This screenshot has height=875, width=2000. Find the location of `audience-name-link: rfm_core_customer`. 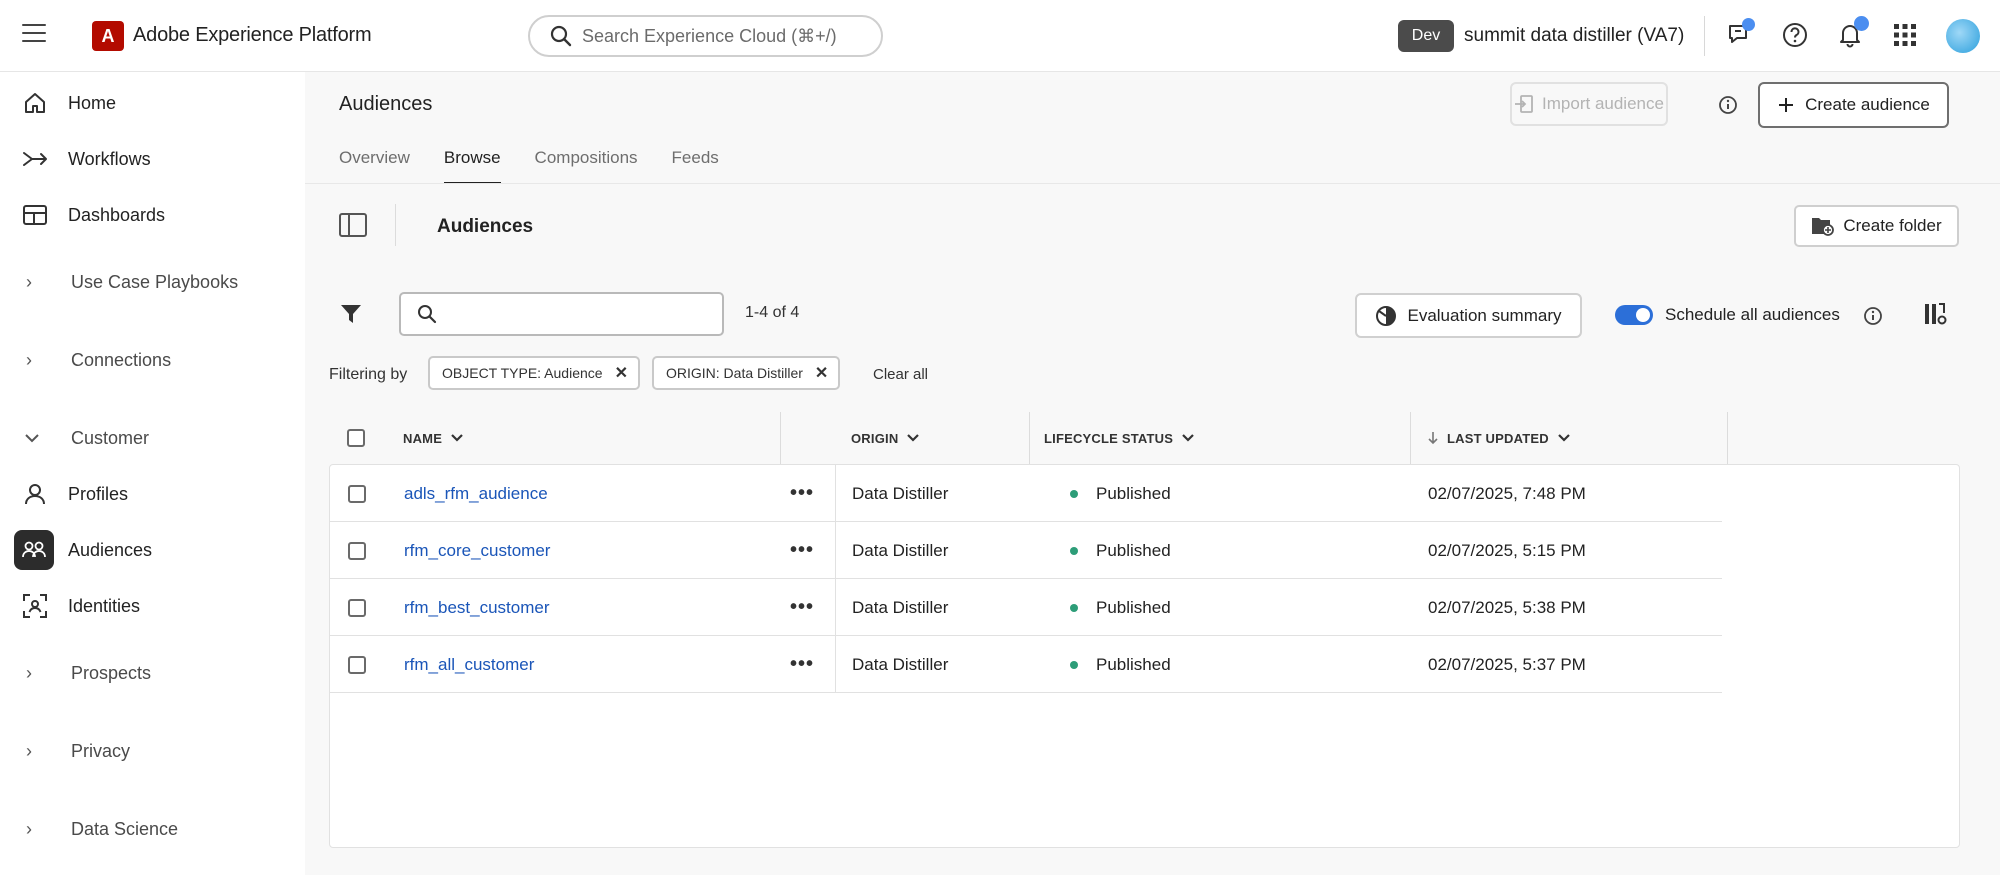

audience-name-link: rfm_core_customer is located at coordinates (477, 550).